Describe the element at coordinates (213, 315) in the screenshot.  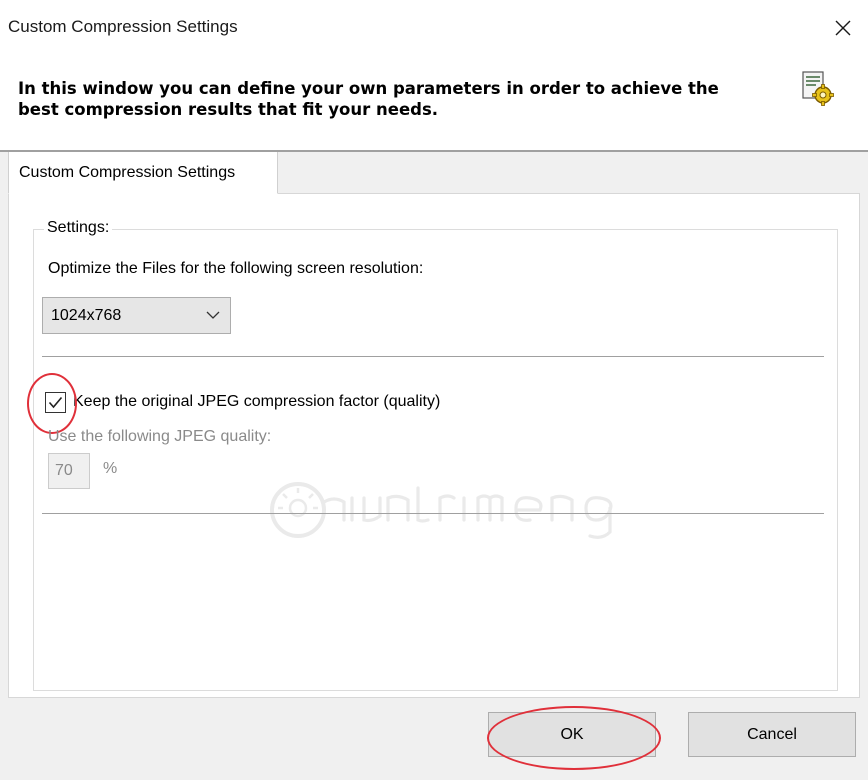
I see `chevron-down-icon` at that location.